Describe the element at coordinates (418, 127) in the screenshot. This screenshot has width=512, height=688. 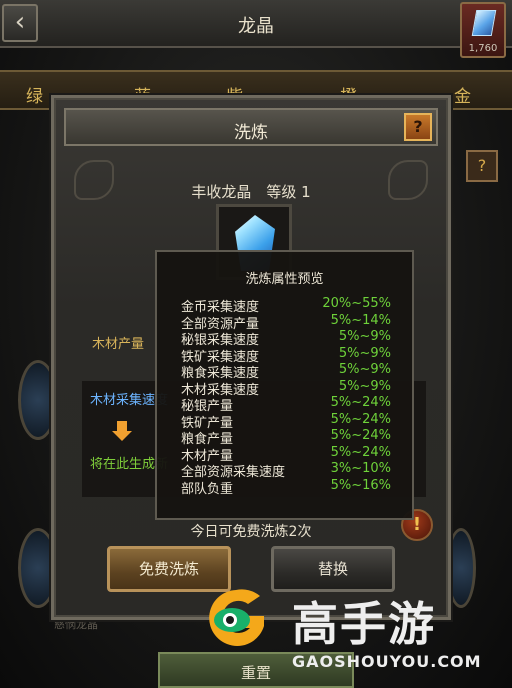
I see `help-button: ?` at that location.